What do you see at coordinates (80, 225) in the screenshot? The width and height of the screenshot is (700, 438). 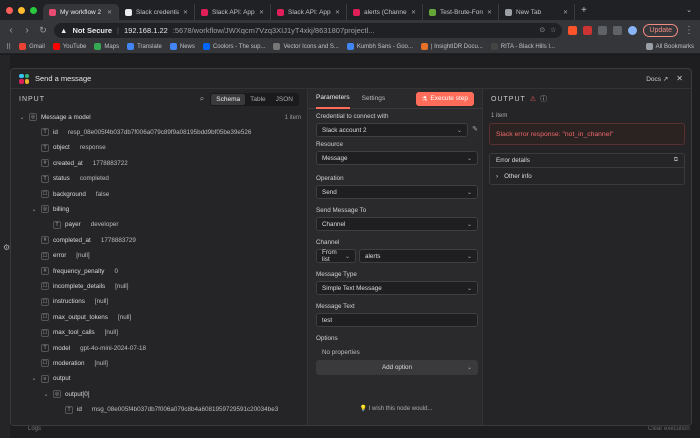 I see `schema-row: Tpayer developer` at bounding box center [80, 225].